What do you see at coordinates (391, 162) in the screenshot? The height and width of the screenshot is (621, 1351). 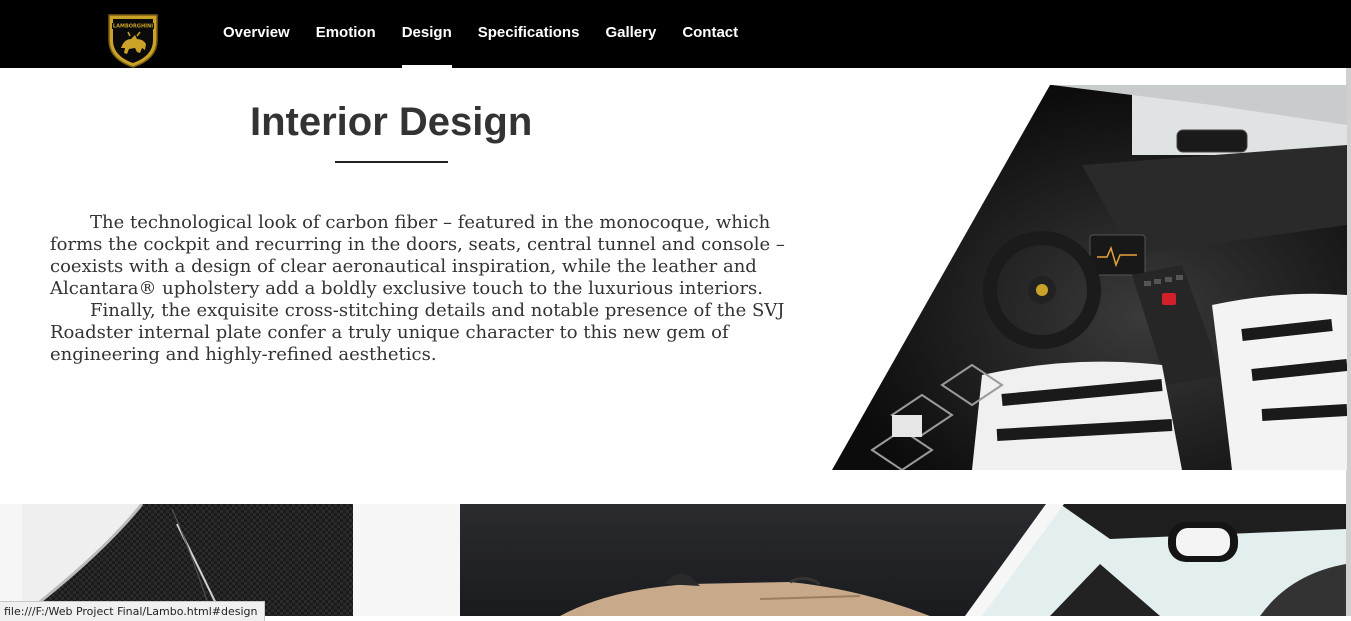 I see `title-underline` at bounding box center [391, 162].